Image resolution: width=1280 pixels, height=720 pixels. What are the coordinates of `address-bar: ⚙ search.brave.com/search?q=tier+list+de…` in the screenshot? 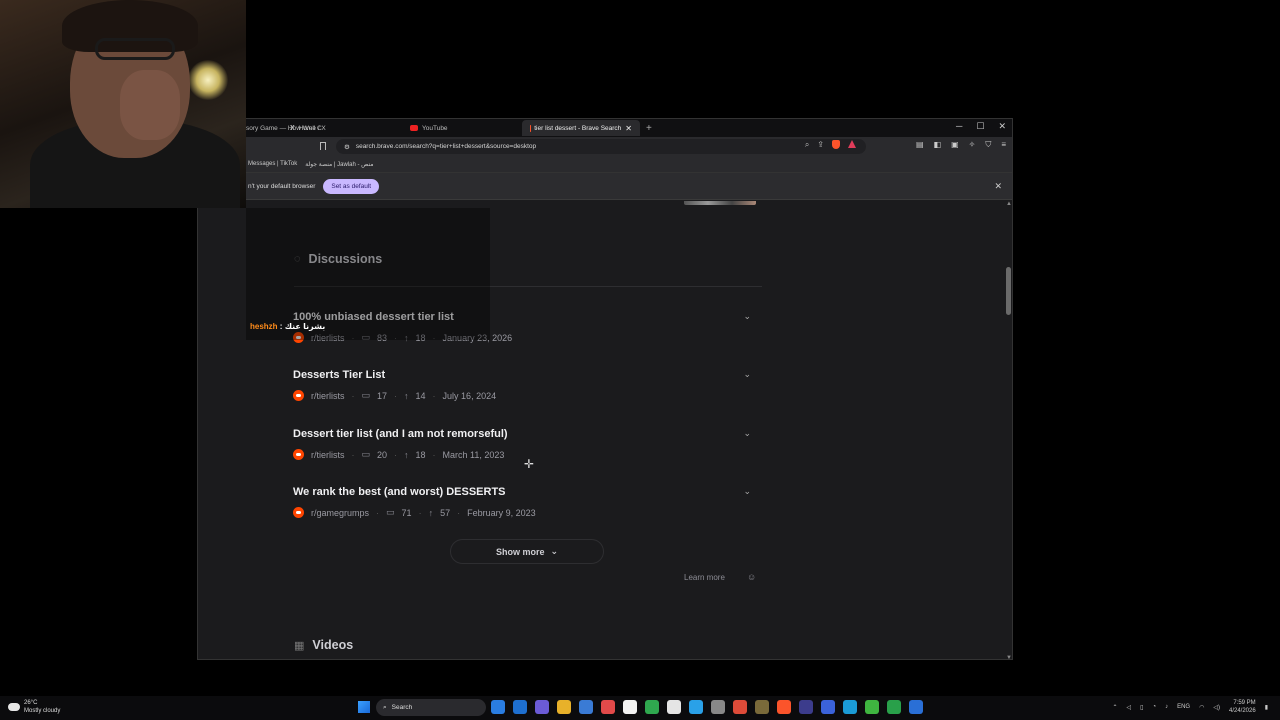 It's located at (601, 146).